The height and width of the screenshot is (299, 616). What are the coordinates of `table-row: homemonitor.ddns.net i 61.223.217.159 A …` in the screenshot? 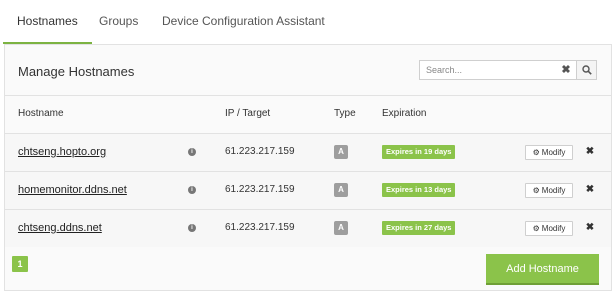 It's located at (308, 190).